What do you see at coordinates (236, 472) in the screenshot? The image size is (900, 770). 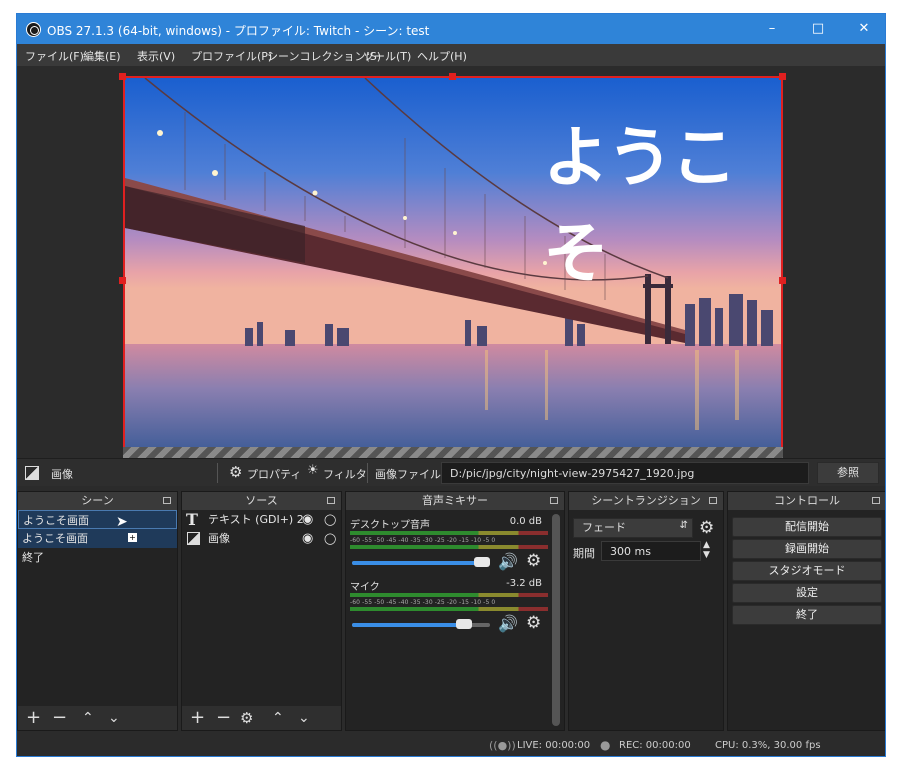 I see `gear-icon: ⚙` at bounding box center [236, 472].